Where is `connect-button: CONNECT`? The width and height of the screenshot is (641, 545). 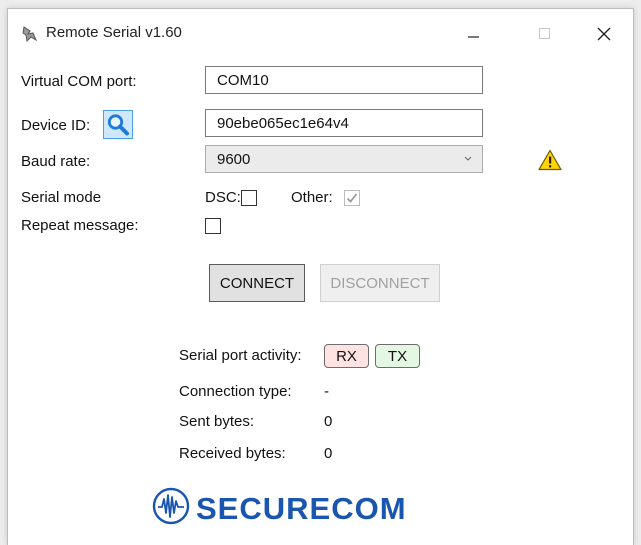 connect-button: CONNECT is located at coordinates (257, 283).